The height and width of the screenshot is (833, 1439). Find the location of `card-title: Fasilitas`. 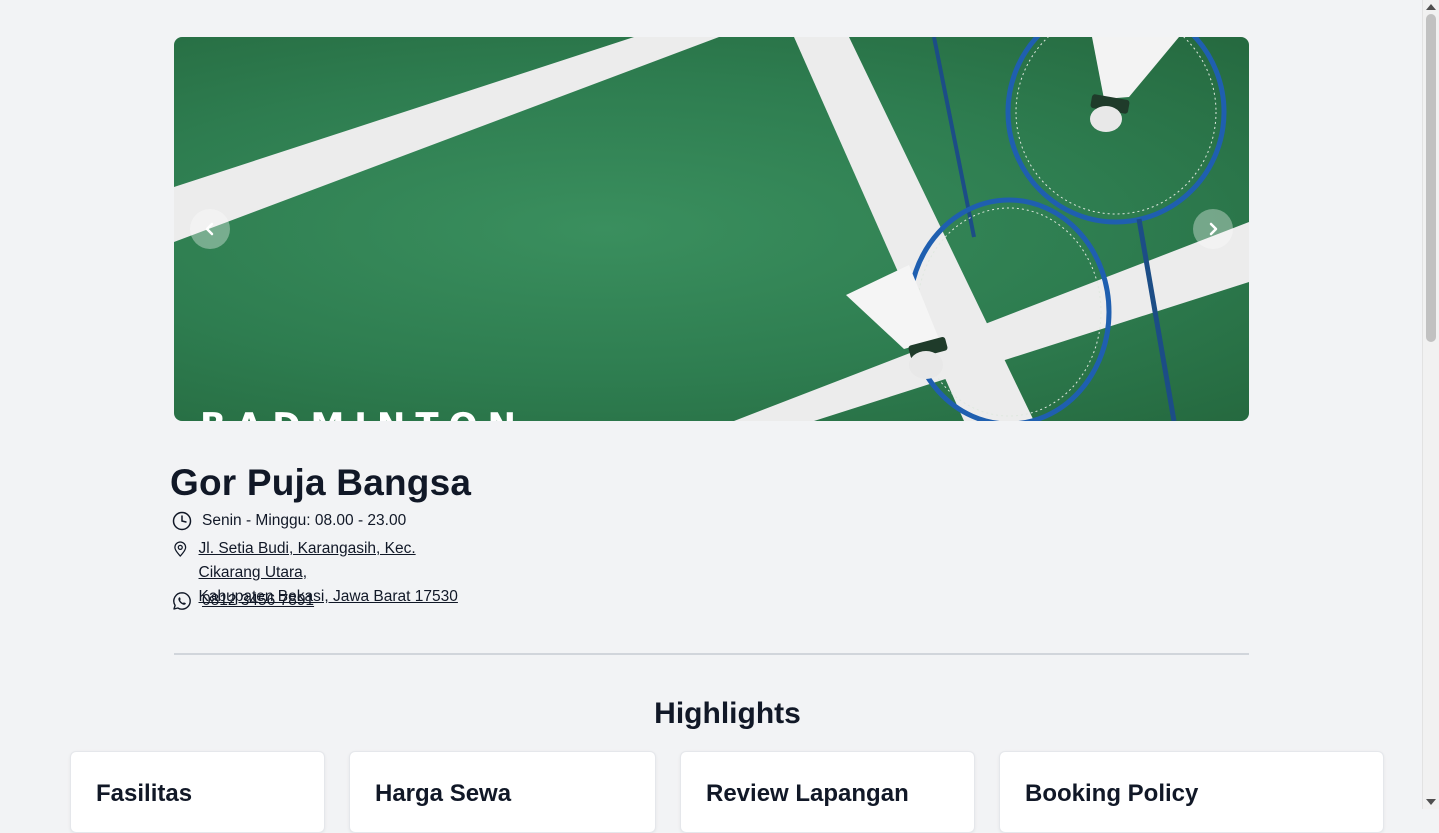

card-title: Fasilitas is located at coordinates (144, 793).